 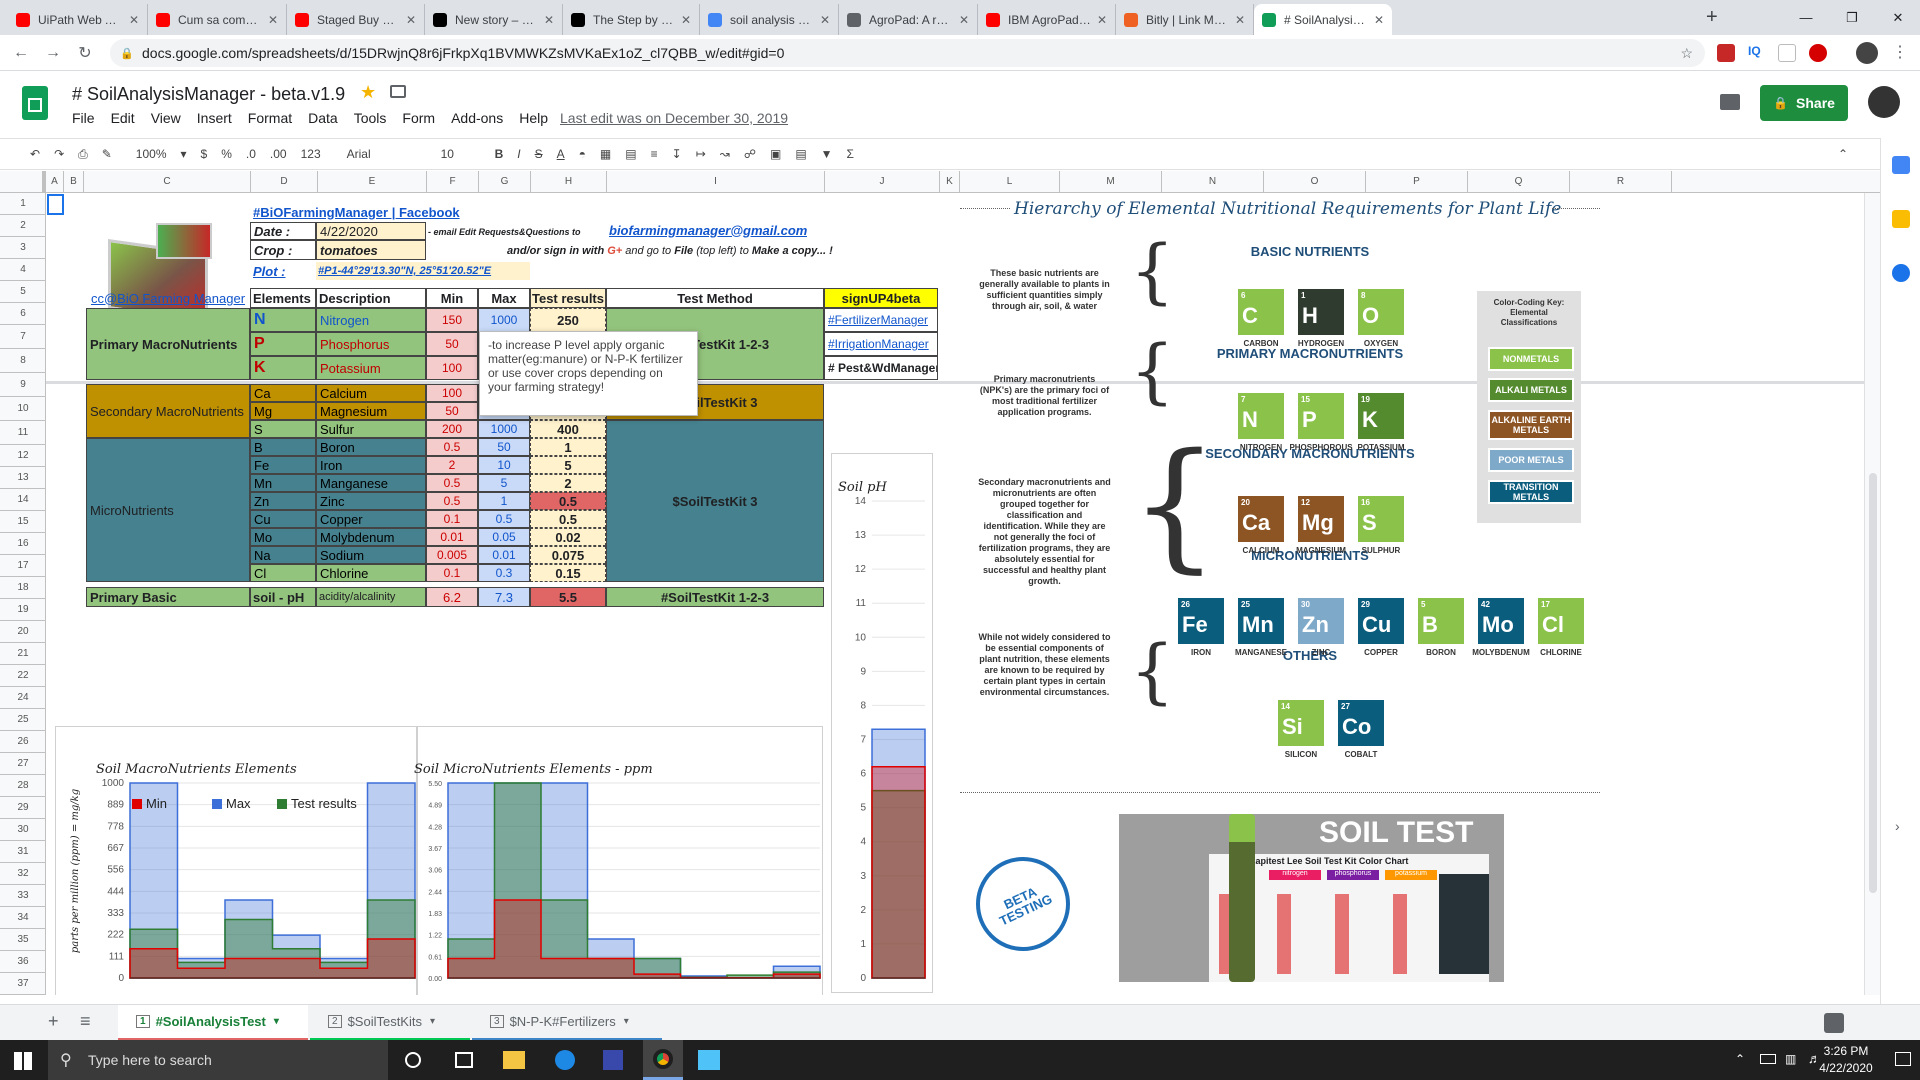 What do you see at coordinates (1901, 219) in the screenshot?
I see `keep-icon` at bounding box center [1901, 219].